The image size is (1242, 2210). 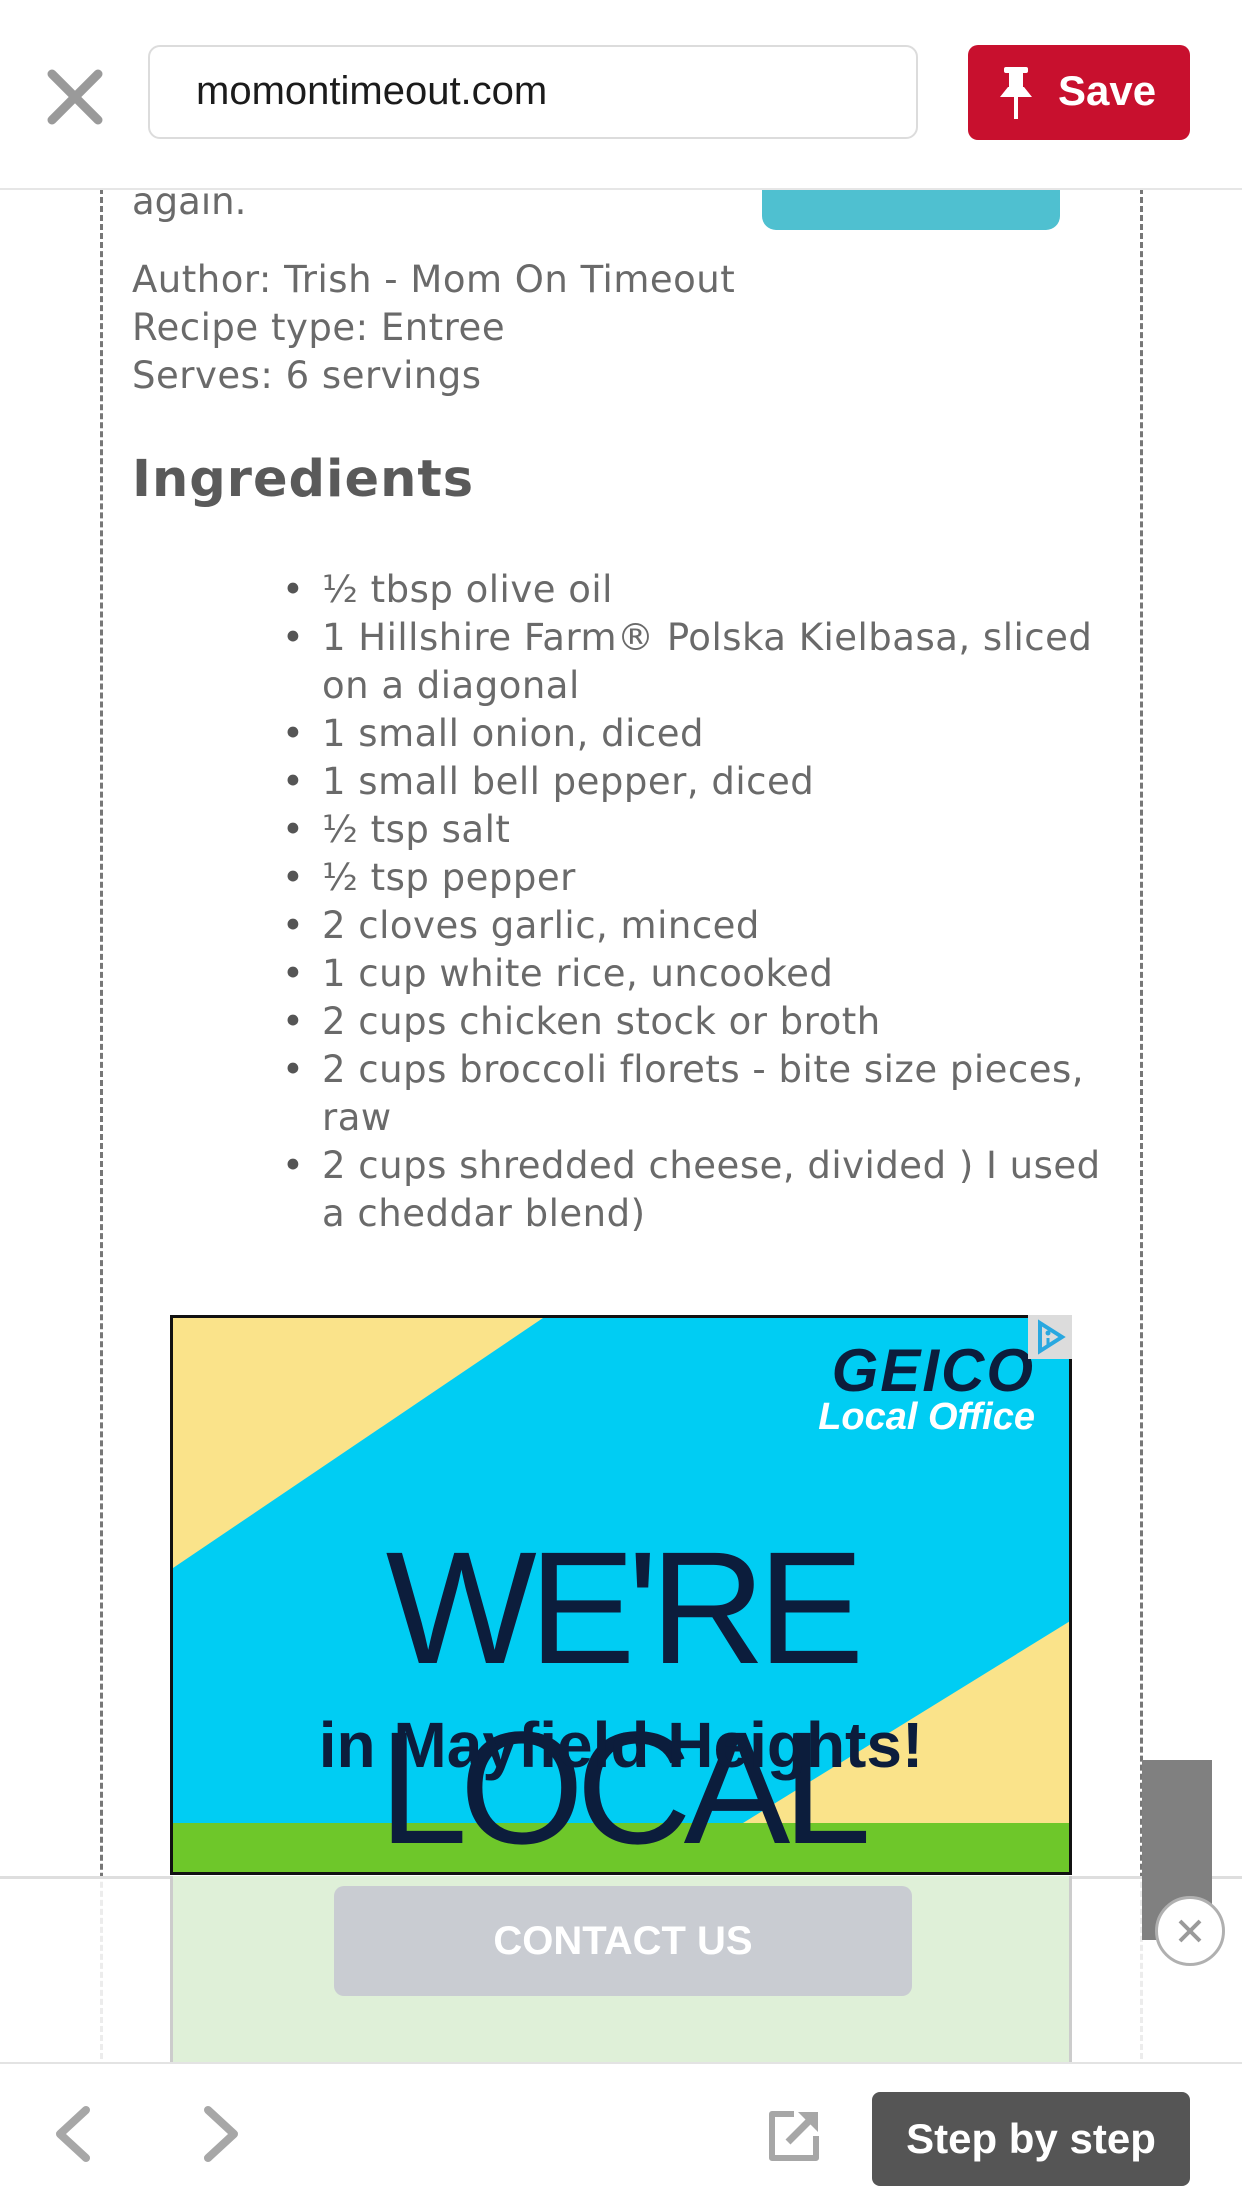 What do you see at coordinates (623, 1941) in the screenshot?
I see `ad-contact-button: CONTACT US` at bounding box center [623, 1941].